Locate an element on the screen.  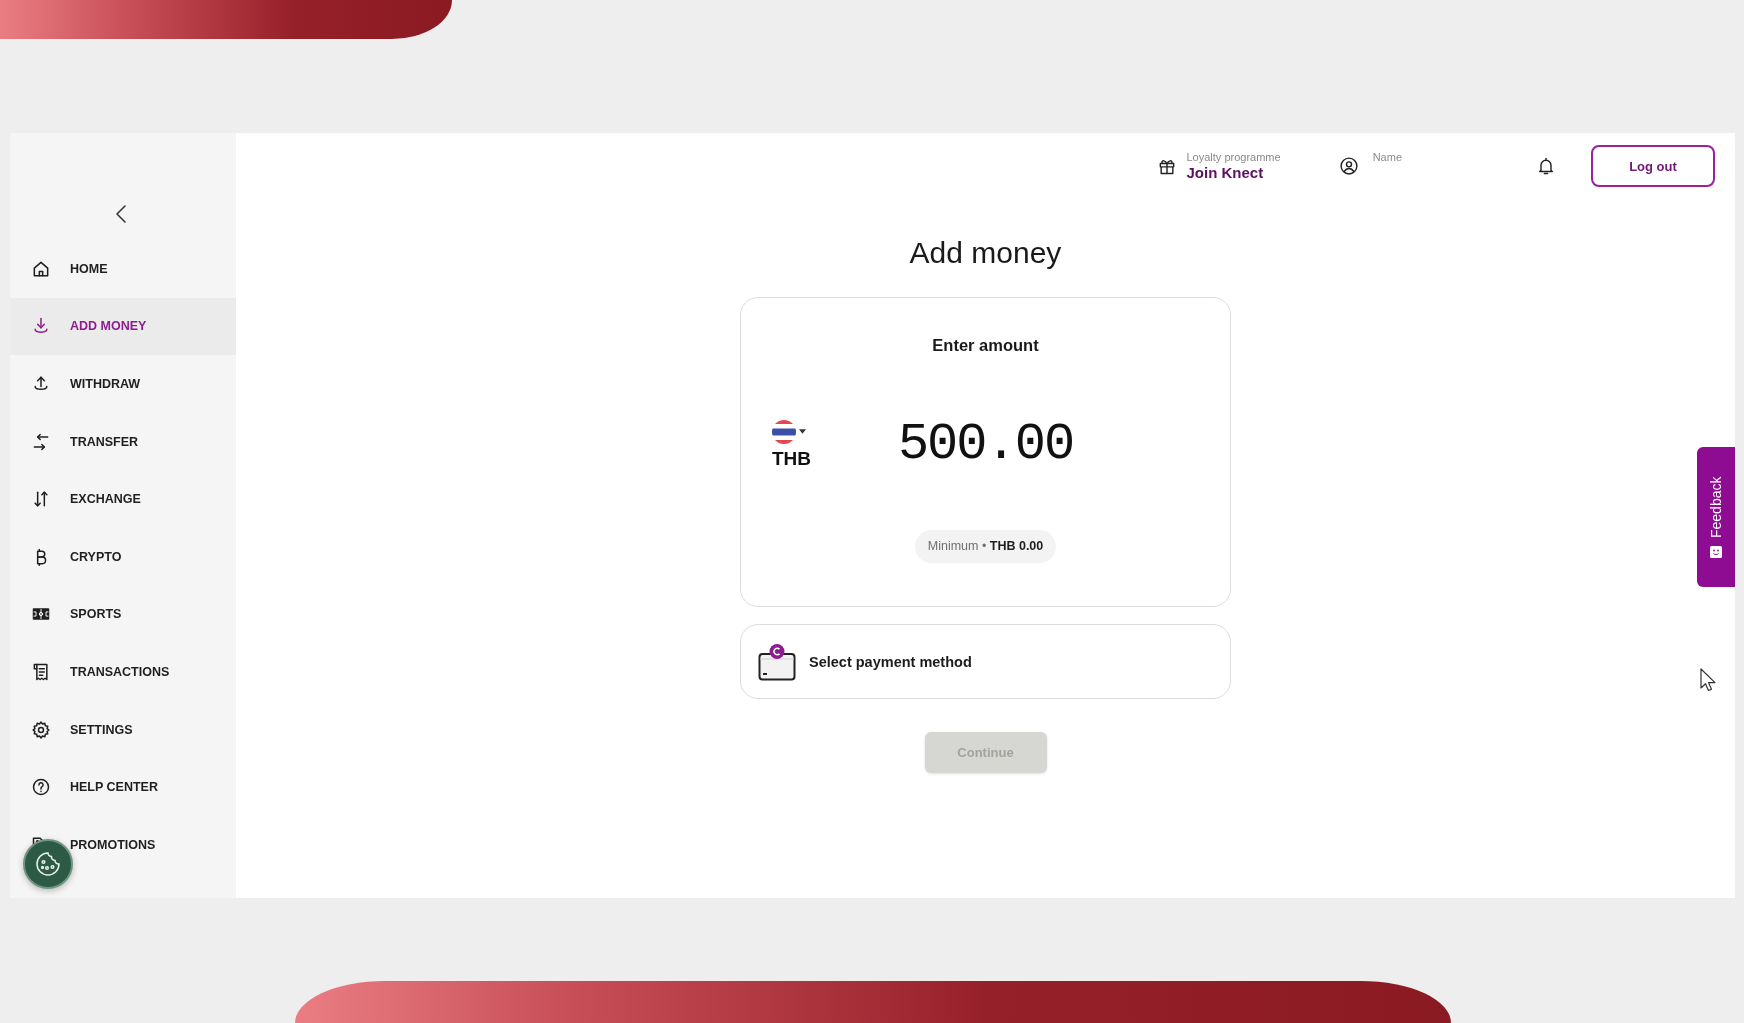
logout-button: Log out is located at coordinates (1653, 166).